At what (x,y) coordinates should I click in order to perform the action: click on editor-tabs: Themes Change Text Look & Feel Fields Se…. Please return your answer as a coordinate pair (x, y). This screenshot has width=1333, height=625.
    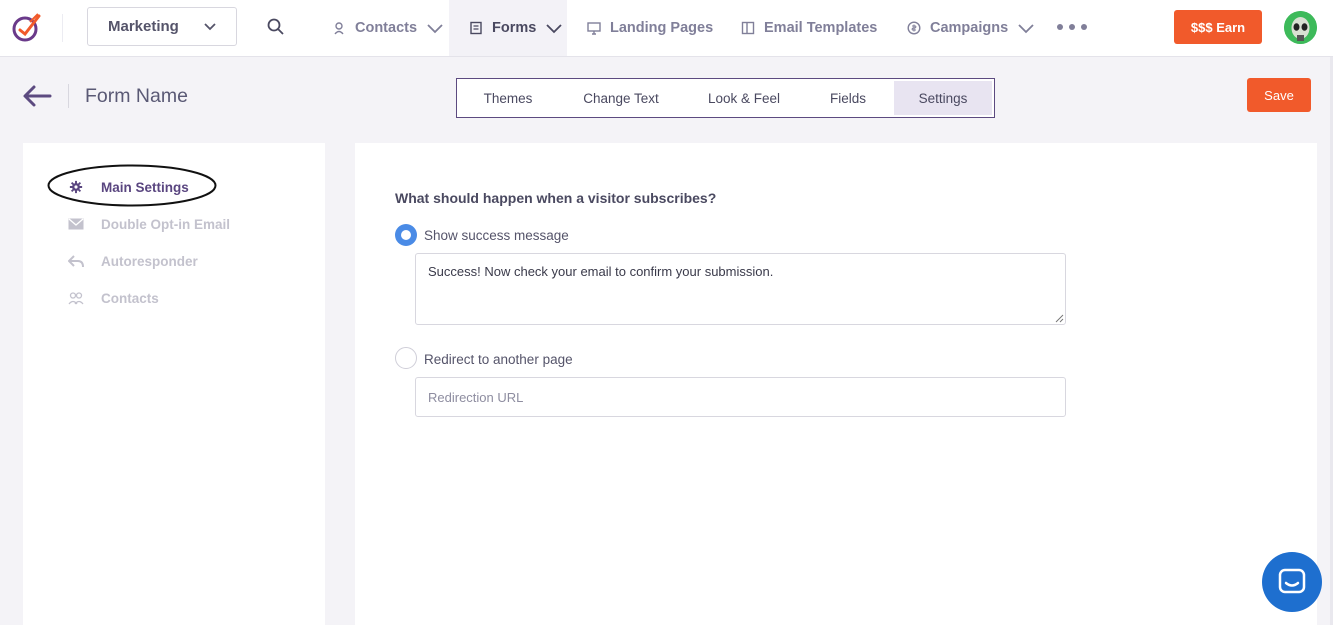
    Looking at the image, I should click on (725, 98).